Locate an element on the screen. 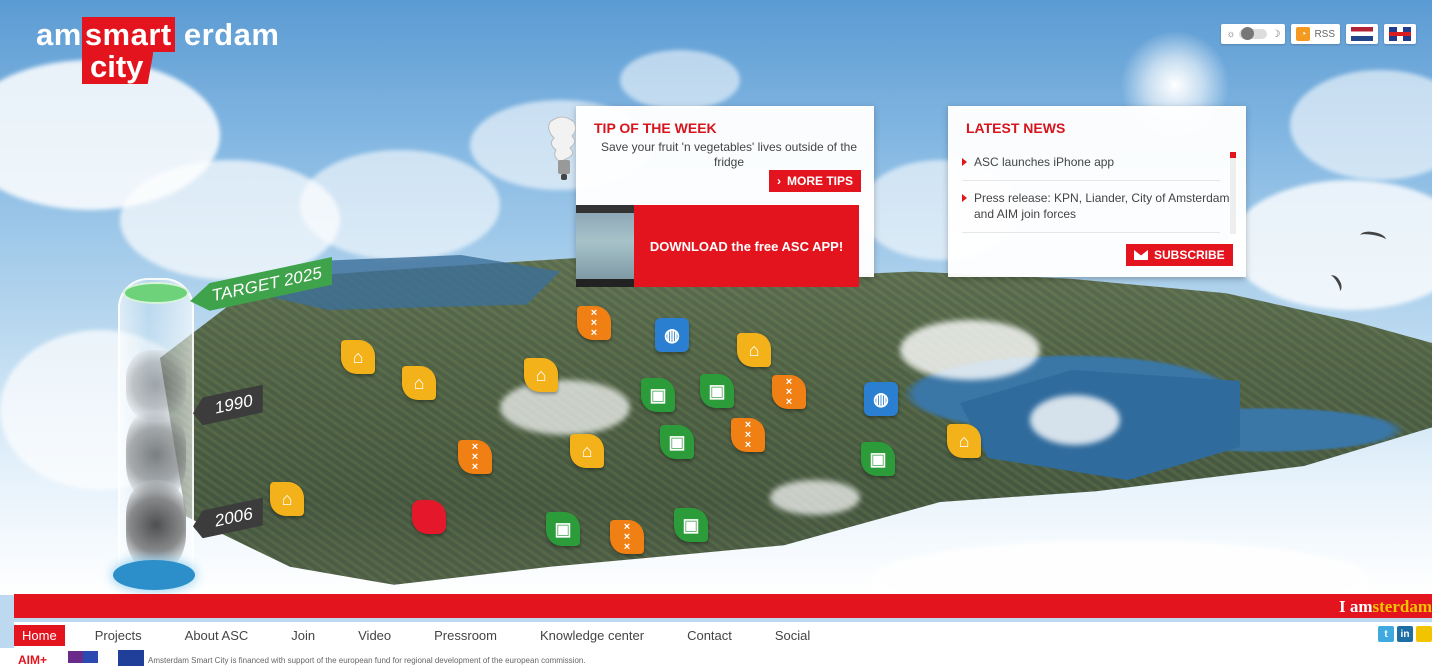  nav-projects: Projects is located at coordinates (118, 635).